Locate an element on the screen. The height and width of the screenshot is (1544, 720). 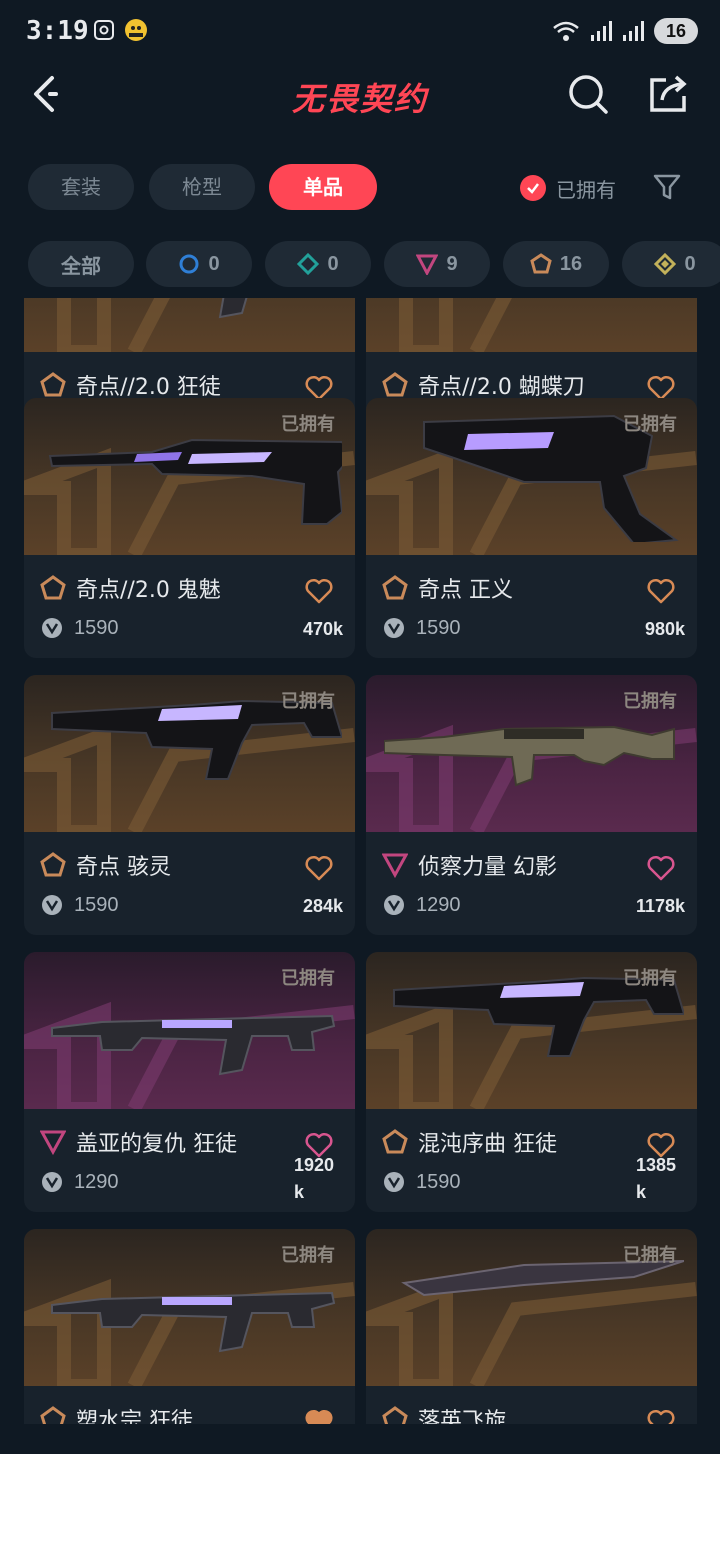
skin-card: 已拥有盖亚的复仇 狂徒 1290 1920 k is located at coordinates (189, 1082).